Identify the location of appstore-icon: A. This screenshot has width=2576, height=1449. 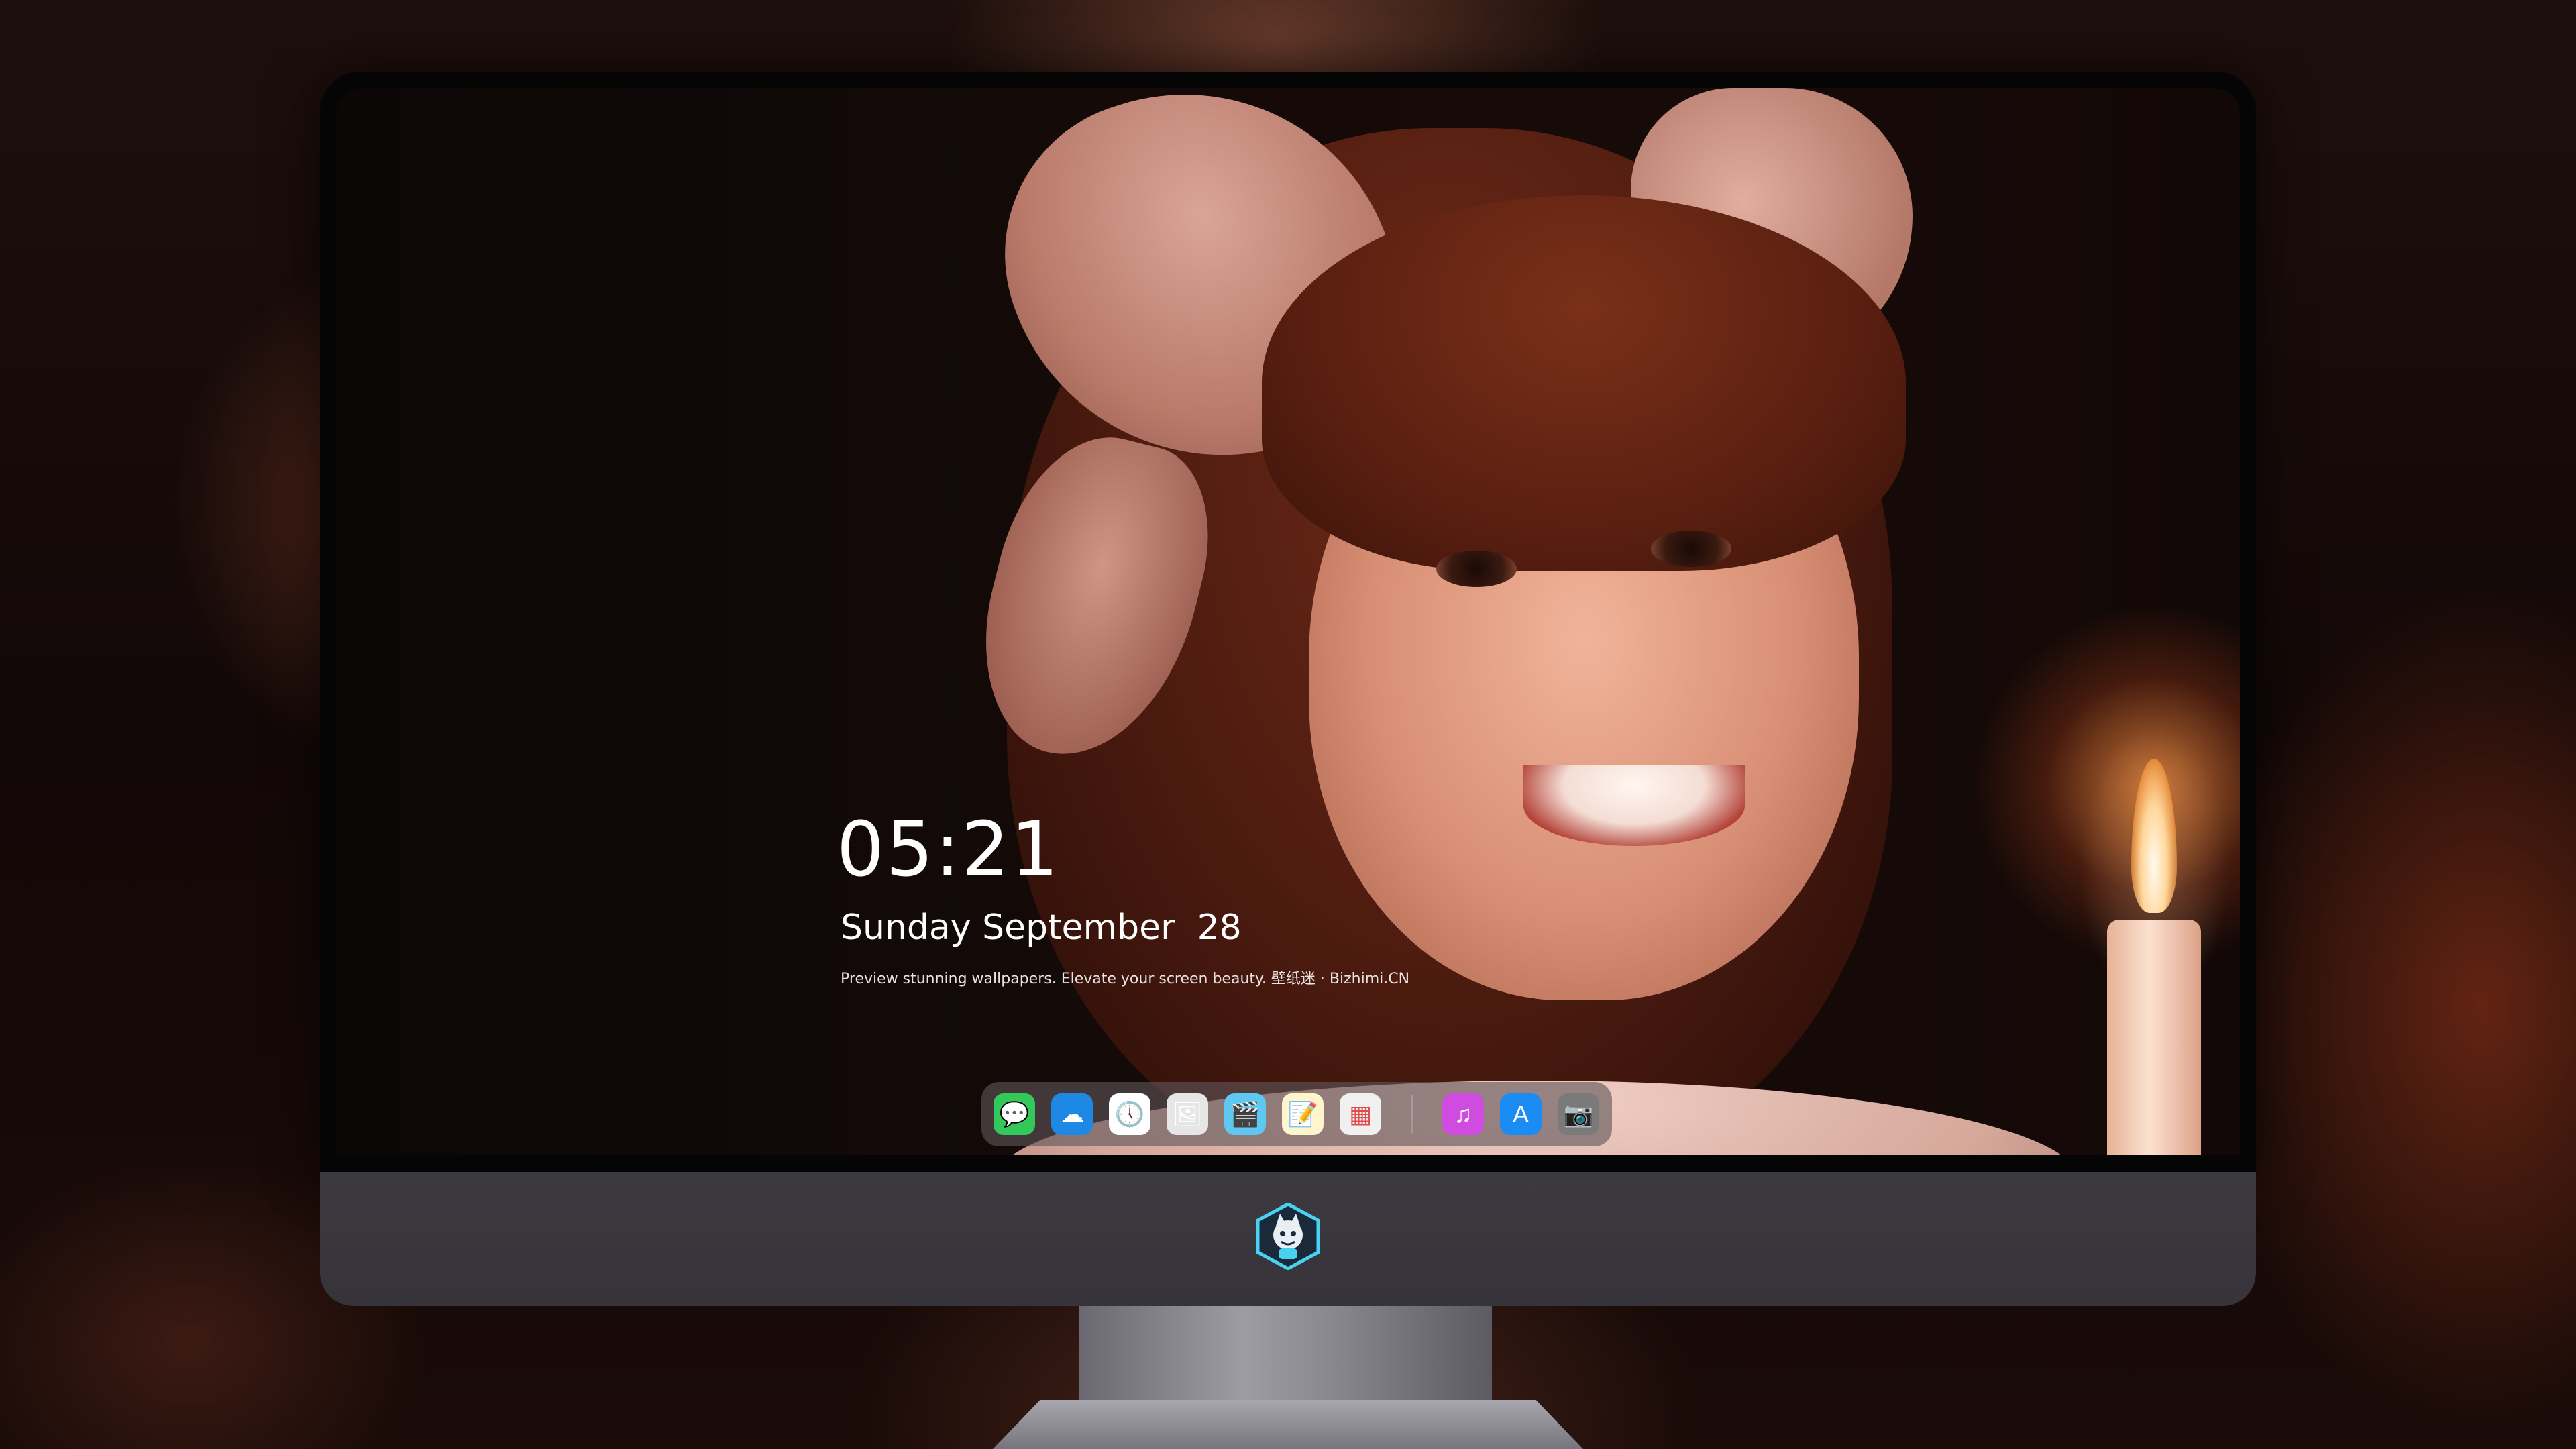
(1520, 1114).